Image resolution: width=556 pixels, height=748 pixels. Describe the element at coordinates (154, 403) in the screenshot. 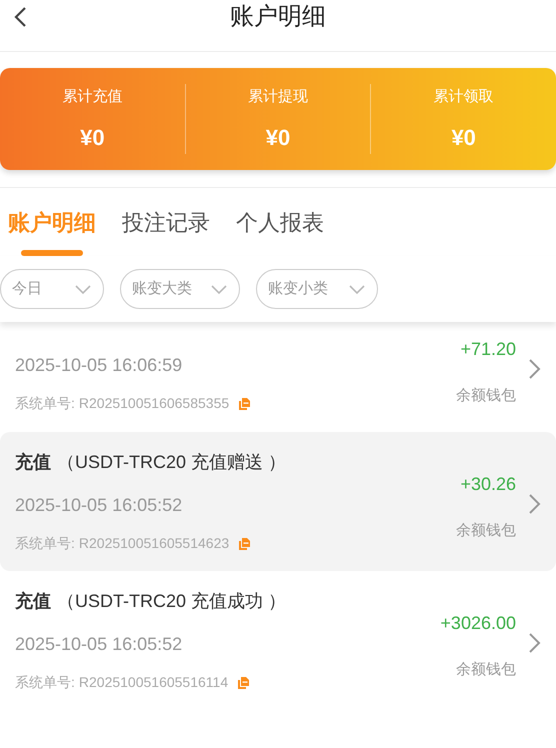

I see `order-number: R202510051606585355` at that location.